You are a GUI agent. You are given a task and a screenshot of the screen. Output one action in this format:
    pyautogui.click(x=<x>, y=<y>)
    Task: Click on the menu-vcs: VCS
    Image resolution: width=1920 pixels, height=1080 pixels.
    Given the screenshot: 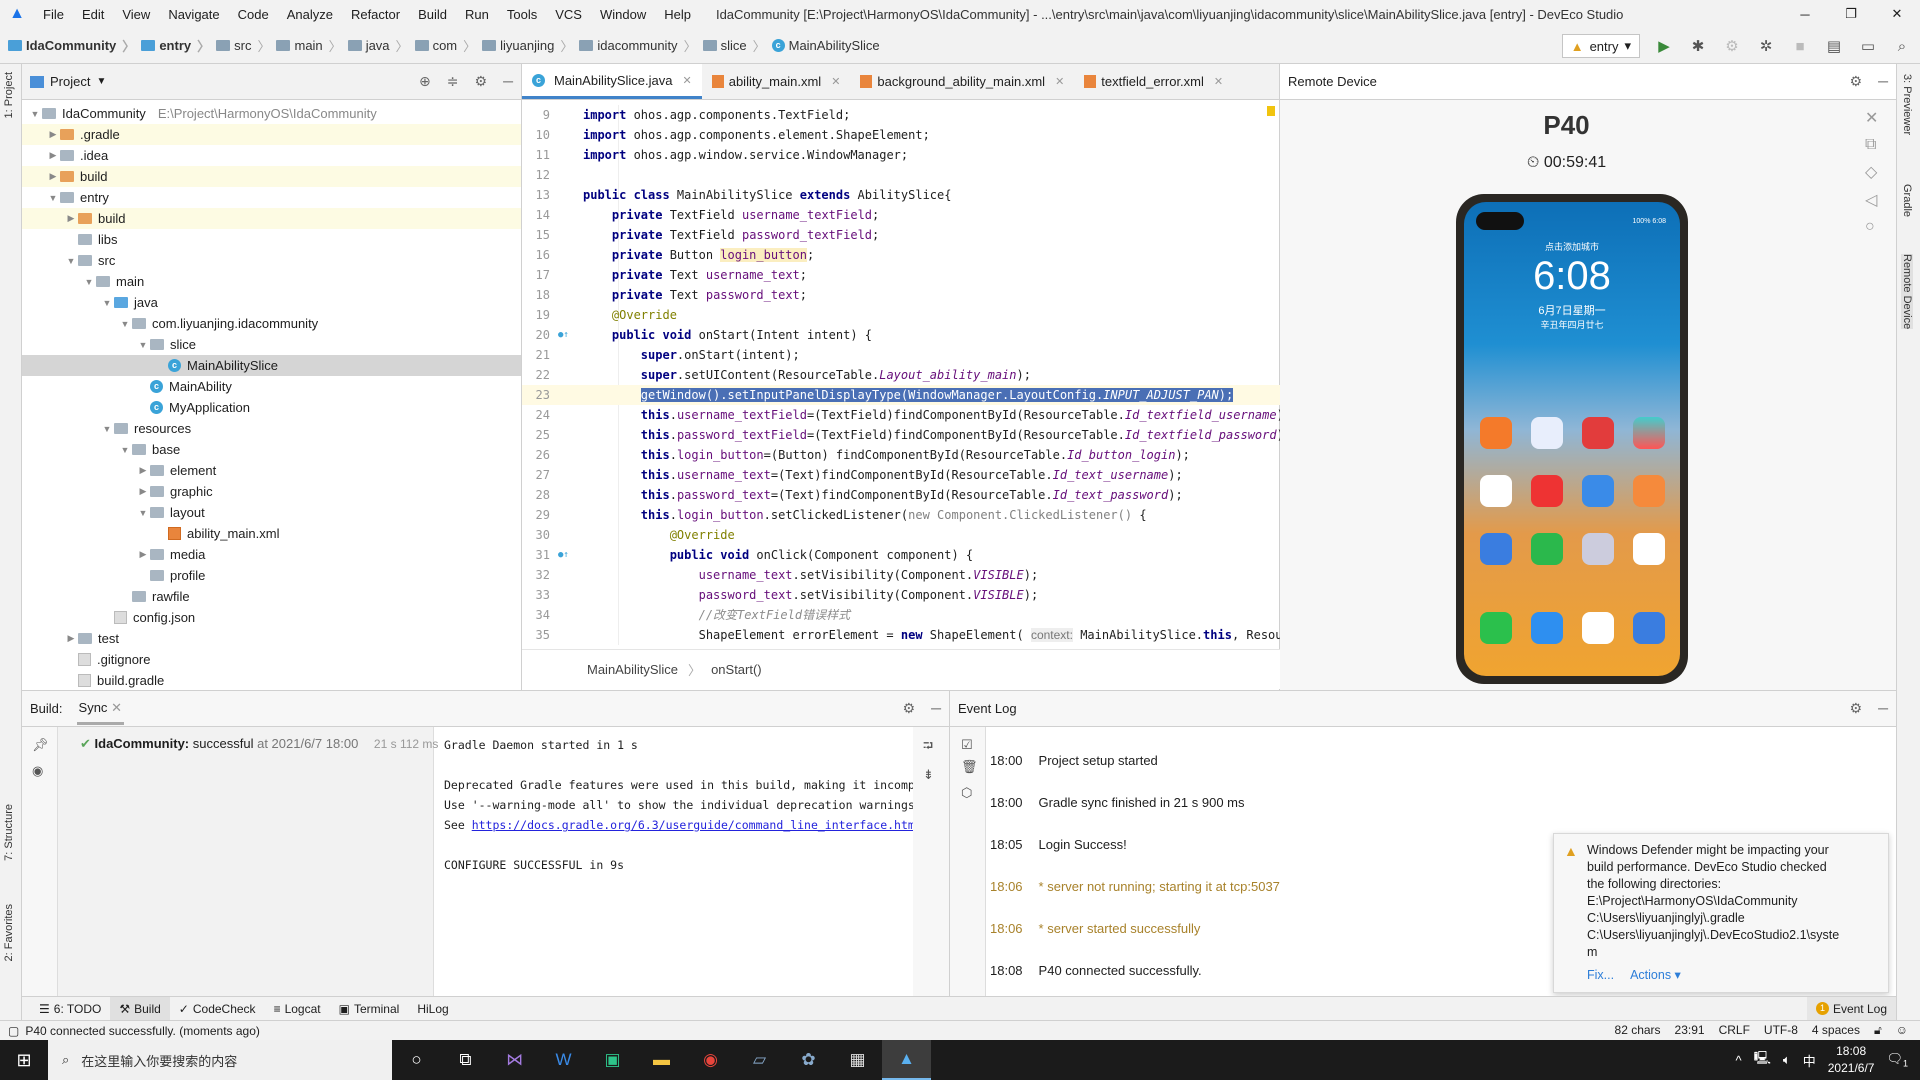 What is the action you would take?
    pyautogui.click(x=568, y=14)
    